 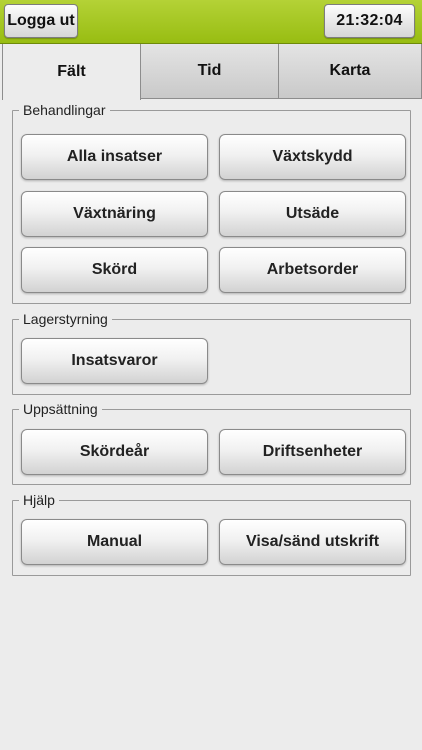 What do you see at coordinates (312, 270) in the screenshot?
I see `arbetsorder-button: Arbetsorder` at bounding box center [312, 270].